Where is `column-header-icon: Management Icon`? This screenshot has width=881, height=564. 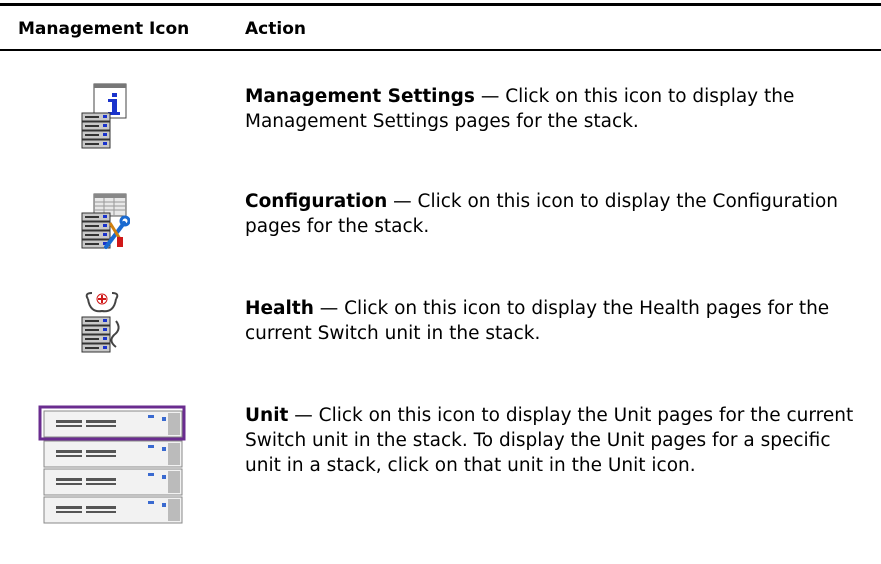
column-header-icon: Management Icon is located at coordinates (104, 29).